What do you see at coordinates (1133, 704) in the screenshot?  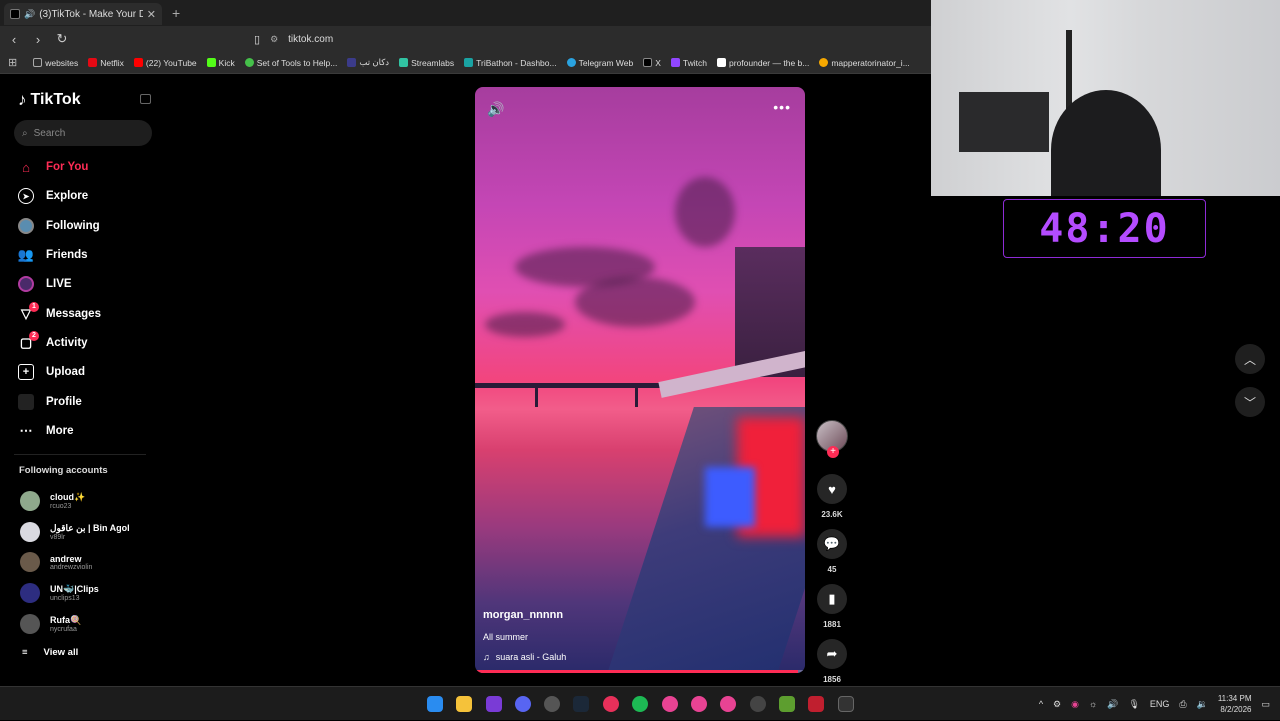 I see `microphone-icon: 🎙` at bounding box center [1133, 704].